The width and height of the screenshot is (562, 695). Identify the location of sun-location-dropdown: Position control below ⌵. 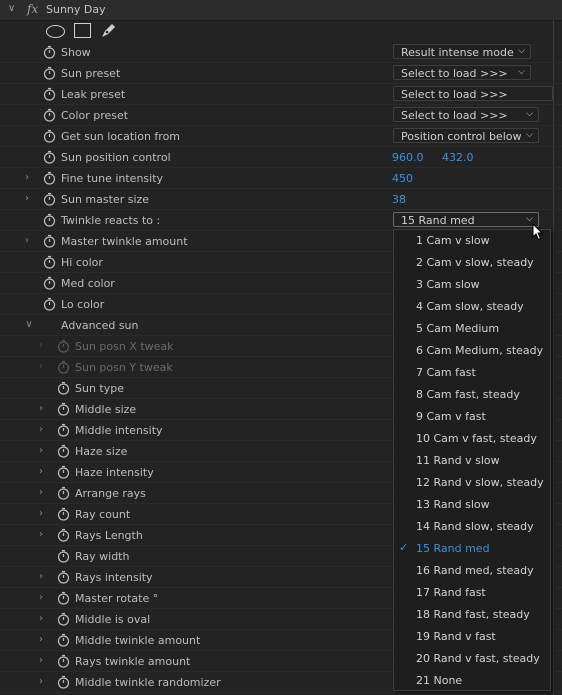
(466, 135).